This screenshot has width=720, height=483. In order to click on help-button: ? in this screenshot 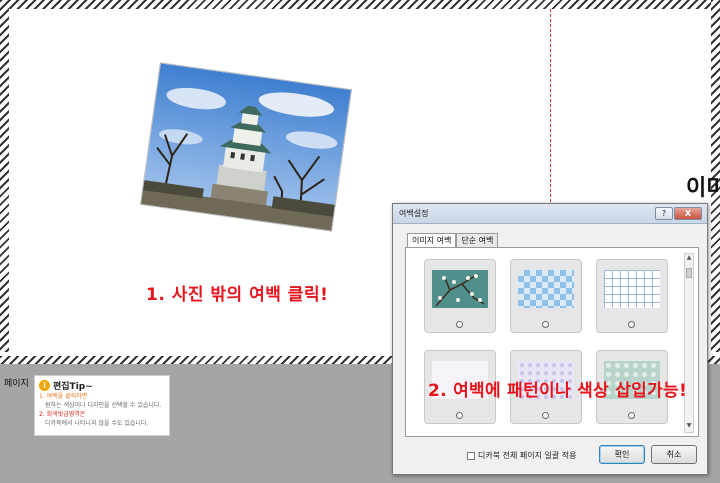, I will do `click(664, 213)`.